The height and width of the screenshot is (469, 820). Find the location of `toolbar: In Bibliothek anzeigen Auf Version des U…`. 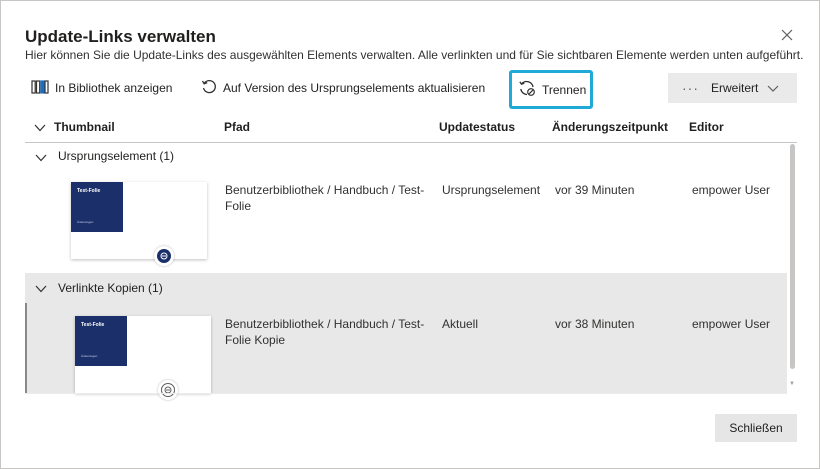

toolbar: In Bibliothek anzeigen Auf Version des U… is located at coordinates (411, 89).